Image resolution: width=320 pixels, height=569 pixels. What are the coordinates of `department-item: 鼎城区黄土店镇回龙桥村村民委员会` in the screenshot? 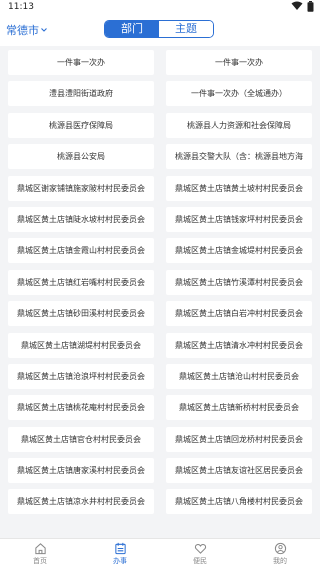 It's located at (239, 439).